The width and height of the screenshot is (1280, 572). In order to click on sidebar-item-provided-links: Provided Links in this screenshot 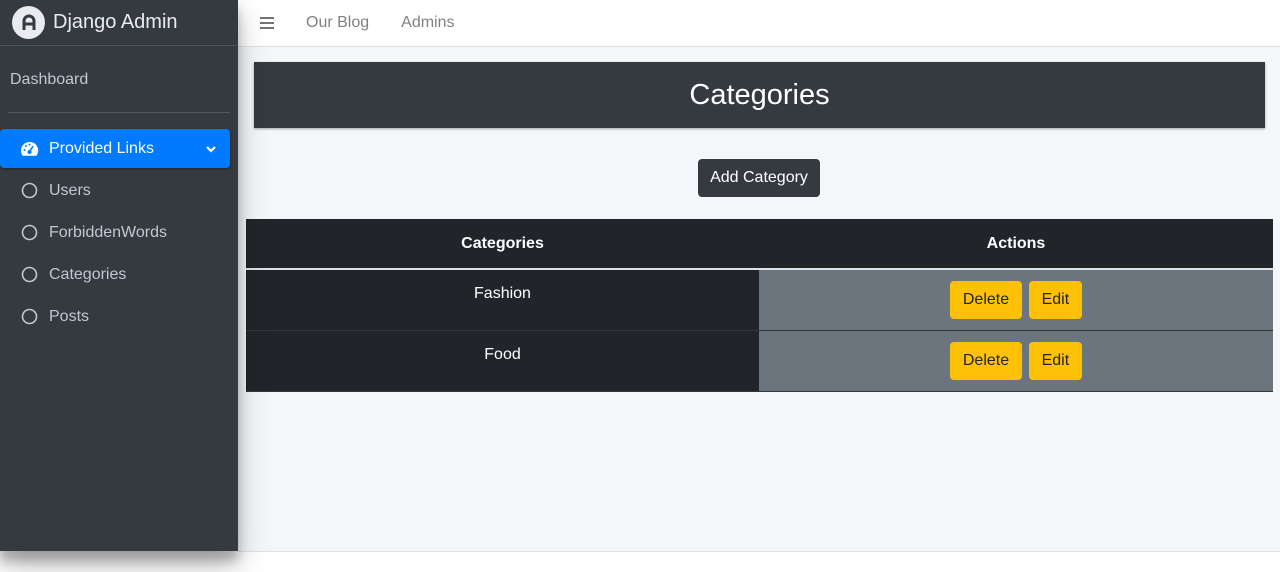, I will do `click(115, 148)`.